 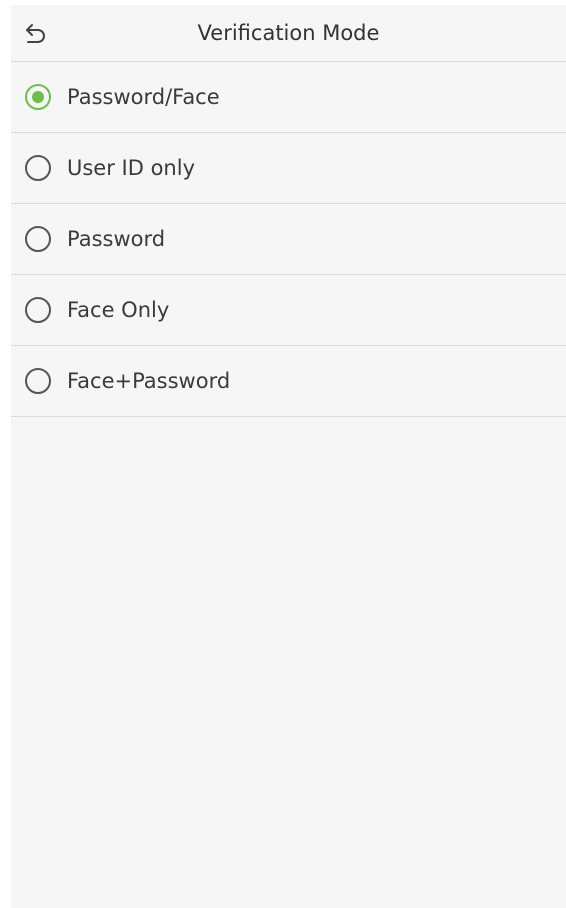 I want to click on option-label: Face+Password, so click(x=149, y=381).